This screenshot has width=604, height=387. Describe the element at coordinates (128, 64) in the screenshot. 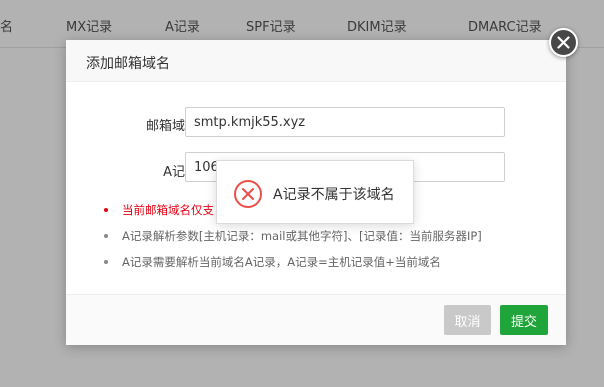

I see `dialog-title: 添加邮箱域名` at that location.